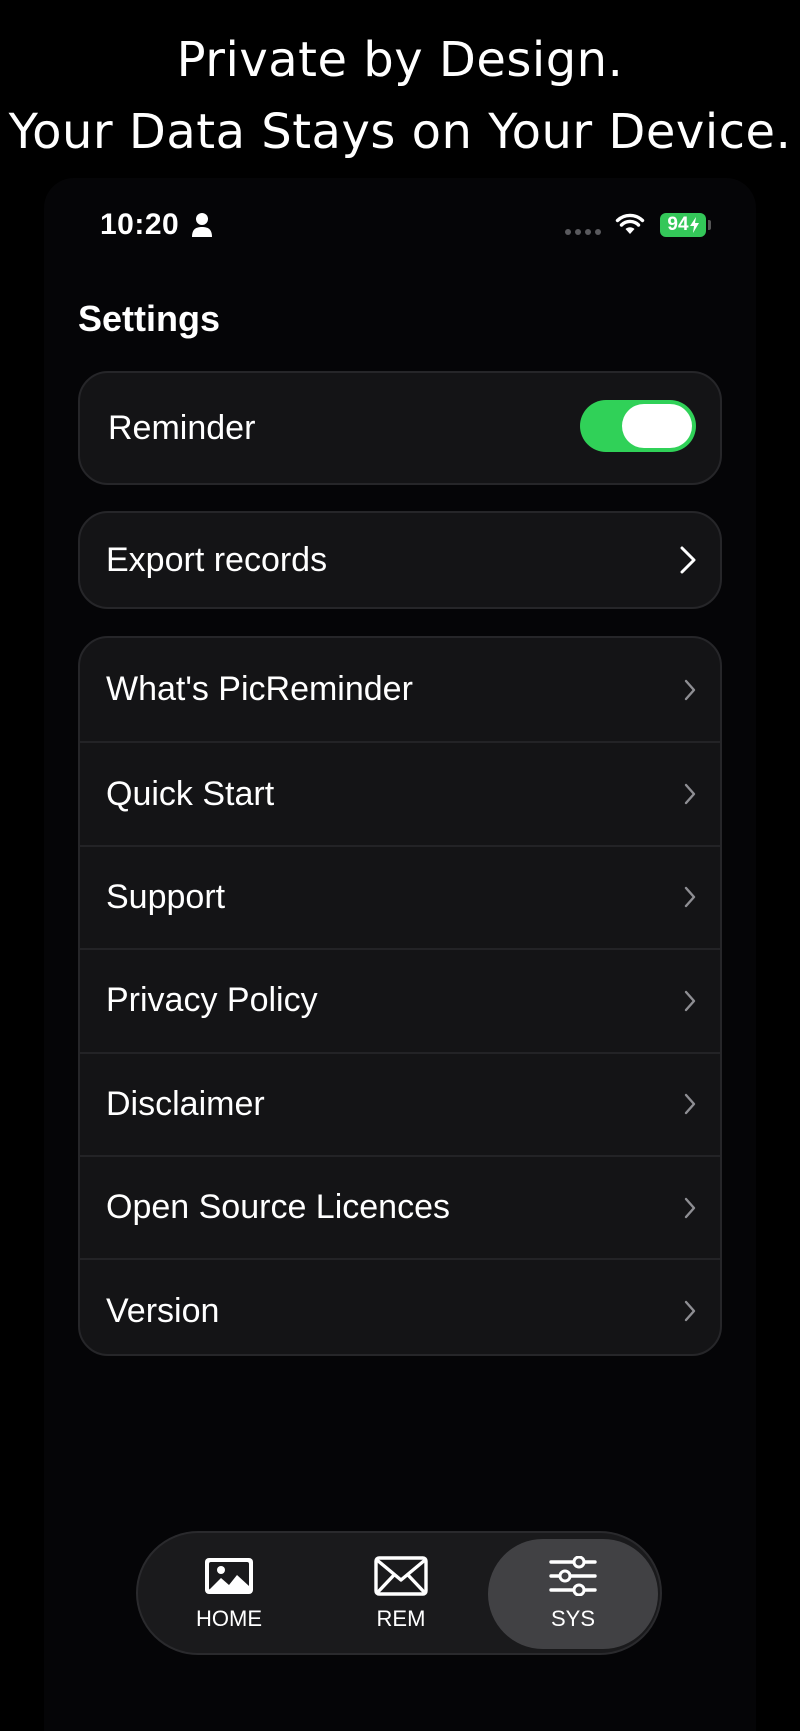  What do you see at coordinates (185, 1103) in the screenshot?
I see `list-item-label: Disclaimer` at bounding box center [185, 1103].